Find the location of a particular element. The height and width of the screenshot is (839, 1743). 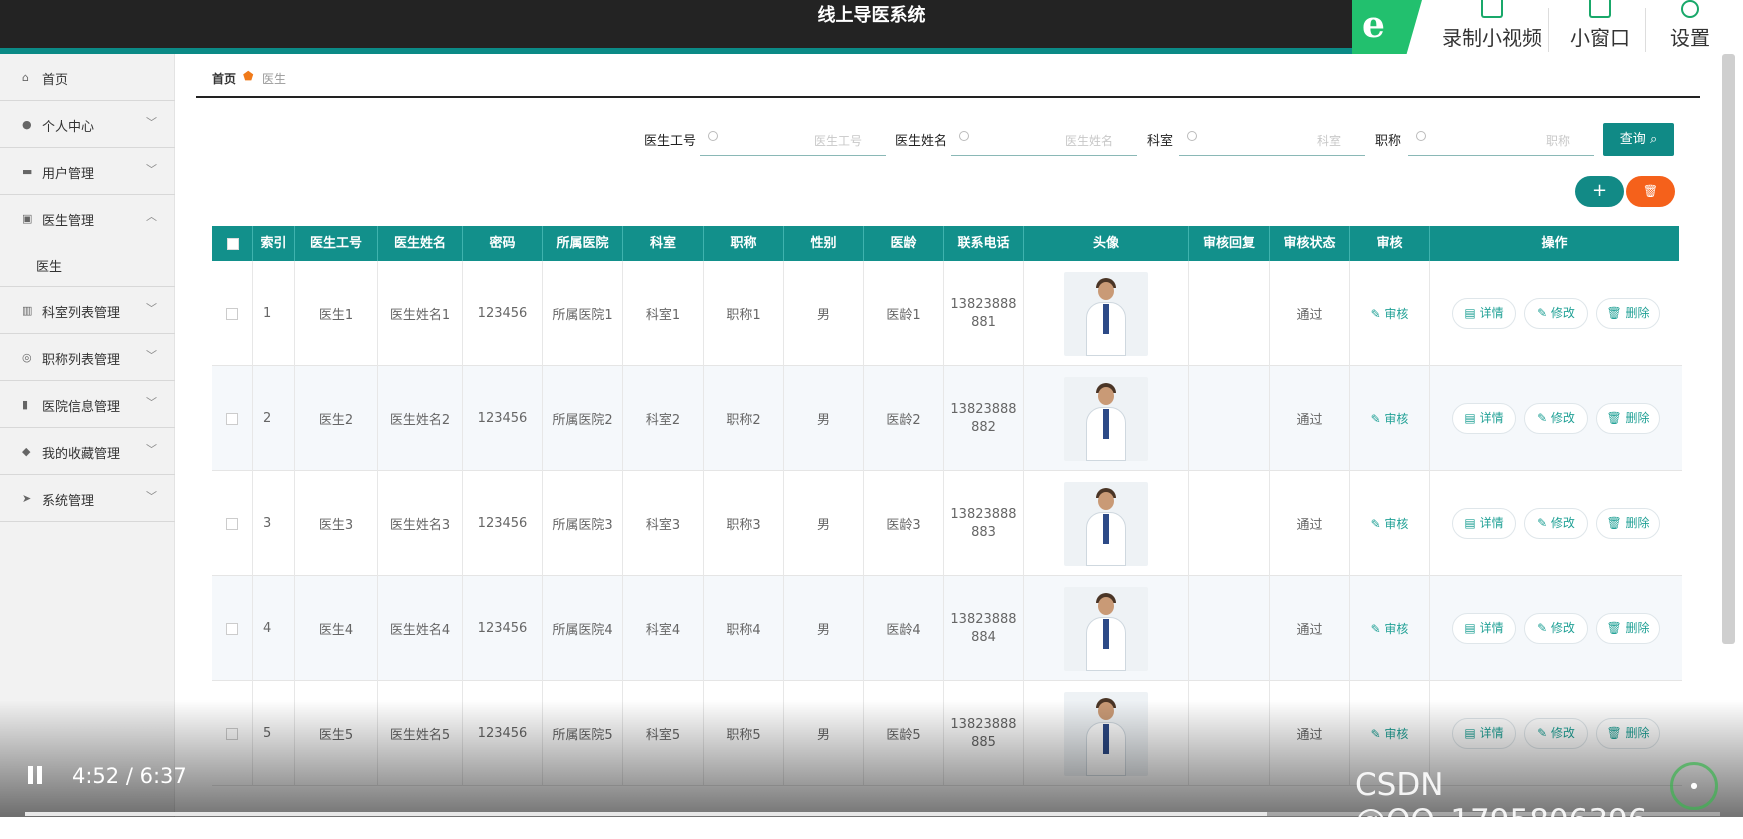

row-select-cell is located at coordinates (232, 628).